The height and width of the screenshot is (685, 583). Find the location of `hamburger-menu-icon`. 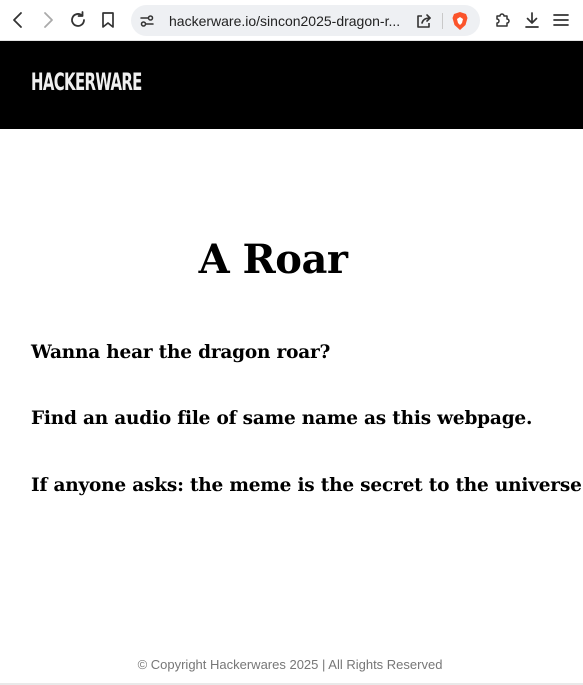

hamburger-menu-icon is located at coordinates (561, 20).